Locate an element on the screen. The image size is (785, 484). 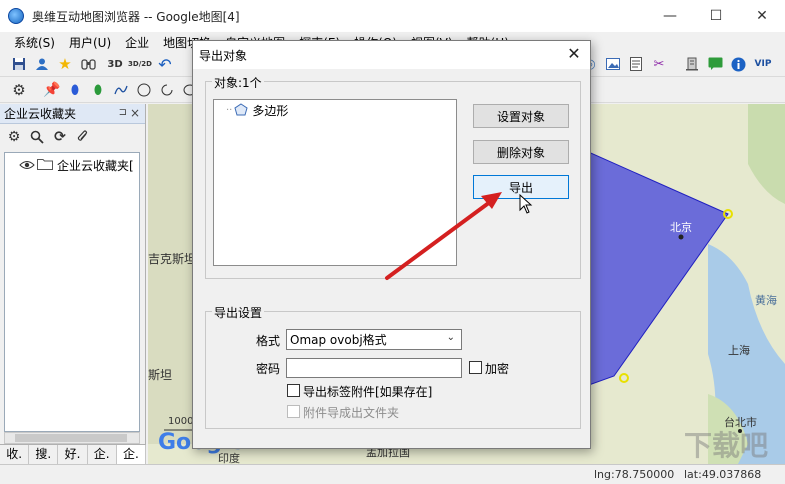
tab-search: 搜. is located at coordinates (44, 454).